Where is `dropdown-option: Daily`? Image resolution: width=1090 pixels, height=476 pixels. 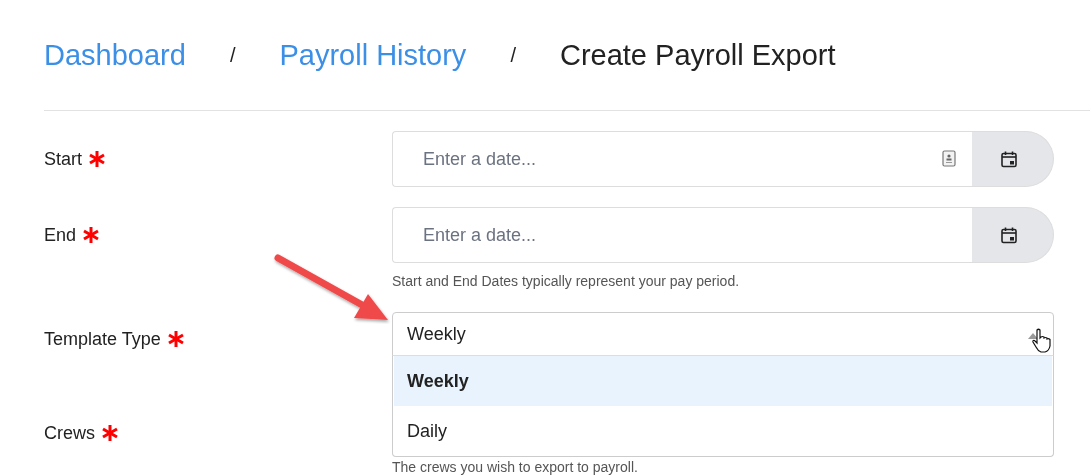
dropdown-option: Daily is located at coordinates (723, 431).